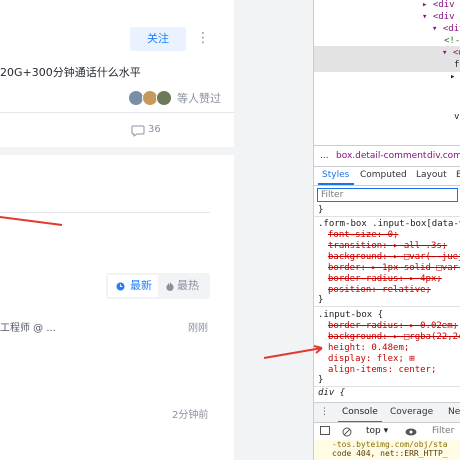 The height and width of the screenshot is (460, 460). I want to click on sidebar-toggle-icon, so click(325, 430).